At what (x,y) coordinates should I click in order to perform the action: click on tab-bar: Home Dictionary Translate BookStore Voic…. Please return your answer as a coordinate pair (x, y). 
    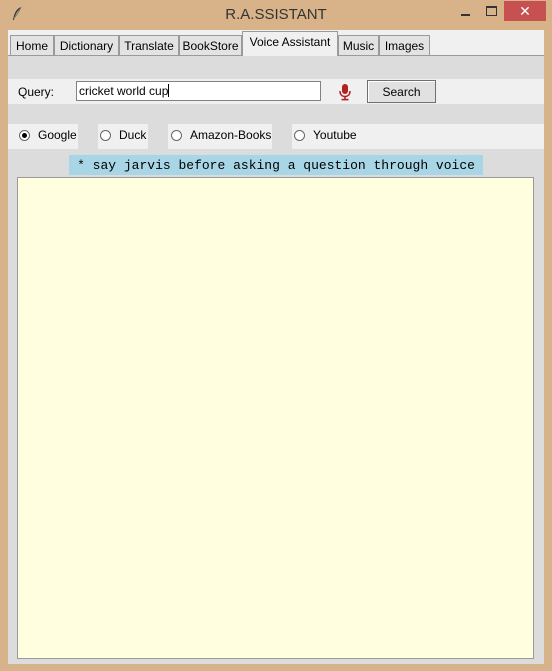
    Looking at the image, I should click on (276, 43).